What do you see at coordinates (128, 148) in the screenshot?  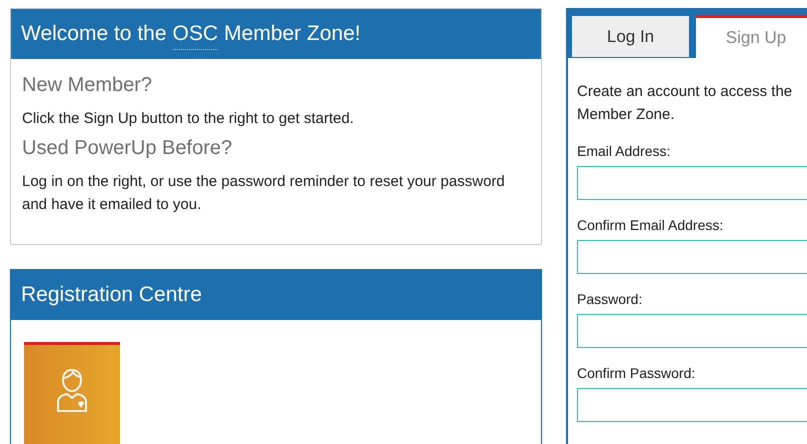 I see `section-heading: Used PowerUp Before?` at bounding box center [128, 148].